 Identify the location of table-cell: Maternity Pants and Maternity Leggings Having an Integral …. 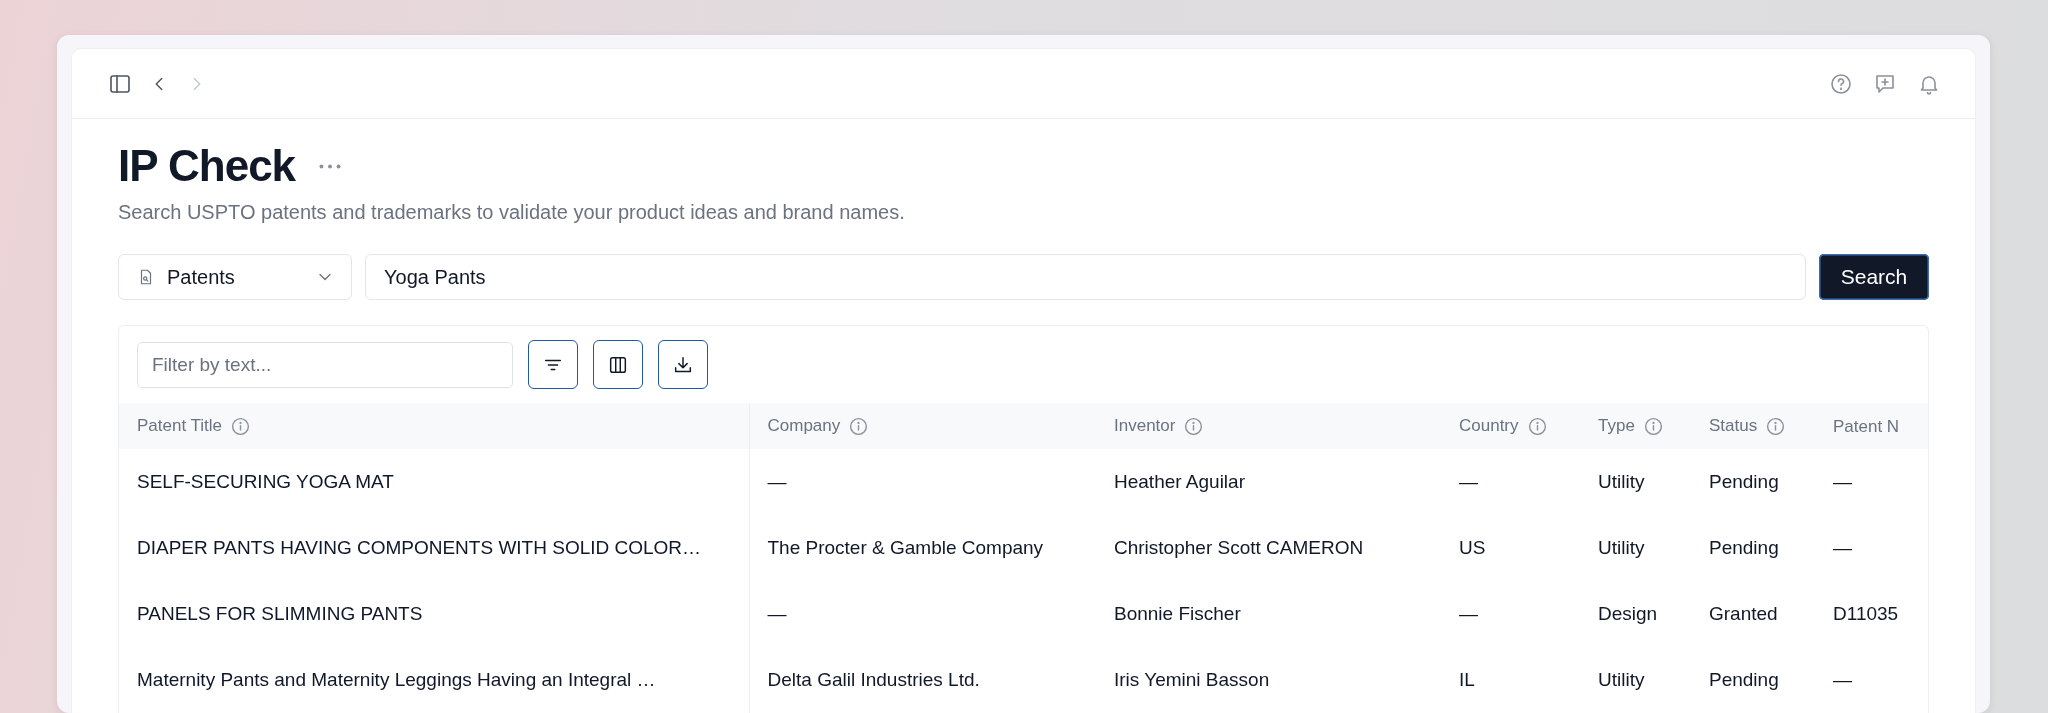
(396, 679).